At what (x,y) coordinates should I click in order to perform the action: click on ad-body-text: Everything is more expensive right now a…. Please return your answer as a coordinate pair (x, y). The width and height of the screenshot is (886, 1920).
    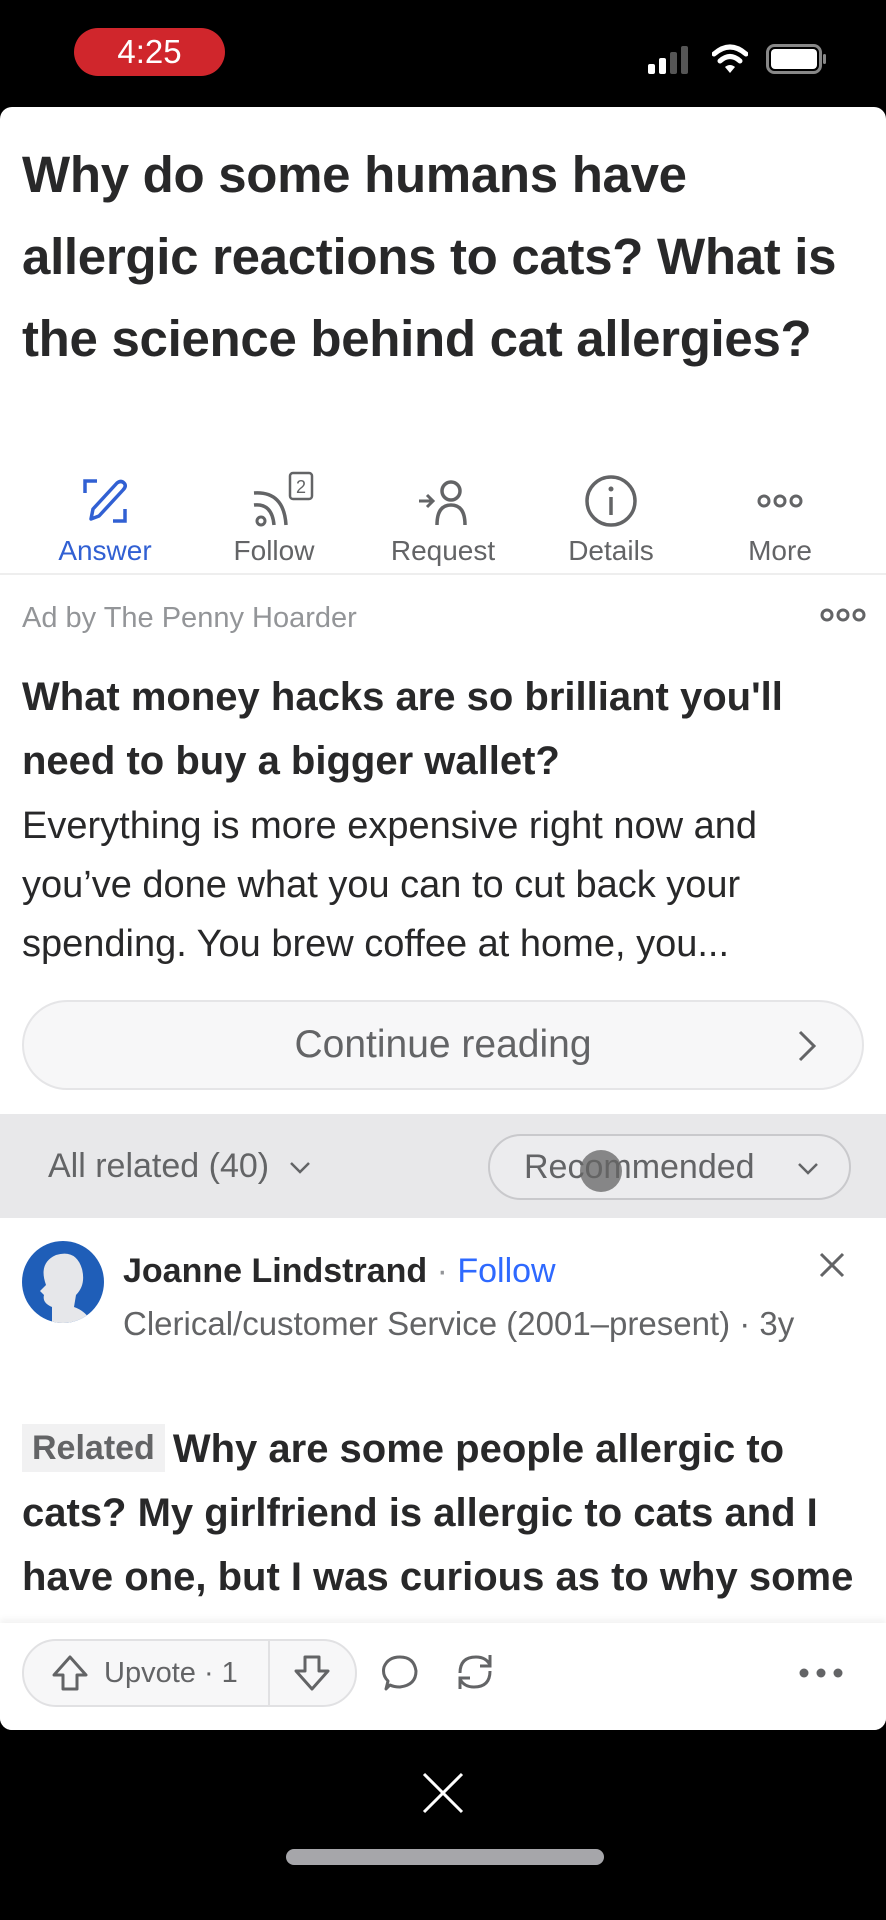
    Looking at the image, I should click on (447, 885).